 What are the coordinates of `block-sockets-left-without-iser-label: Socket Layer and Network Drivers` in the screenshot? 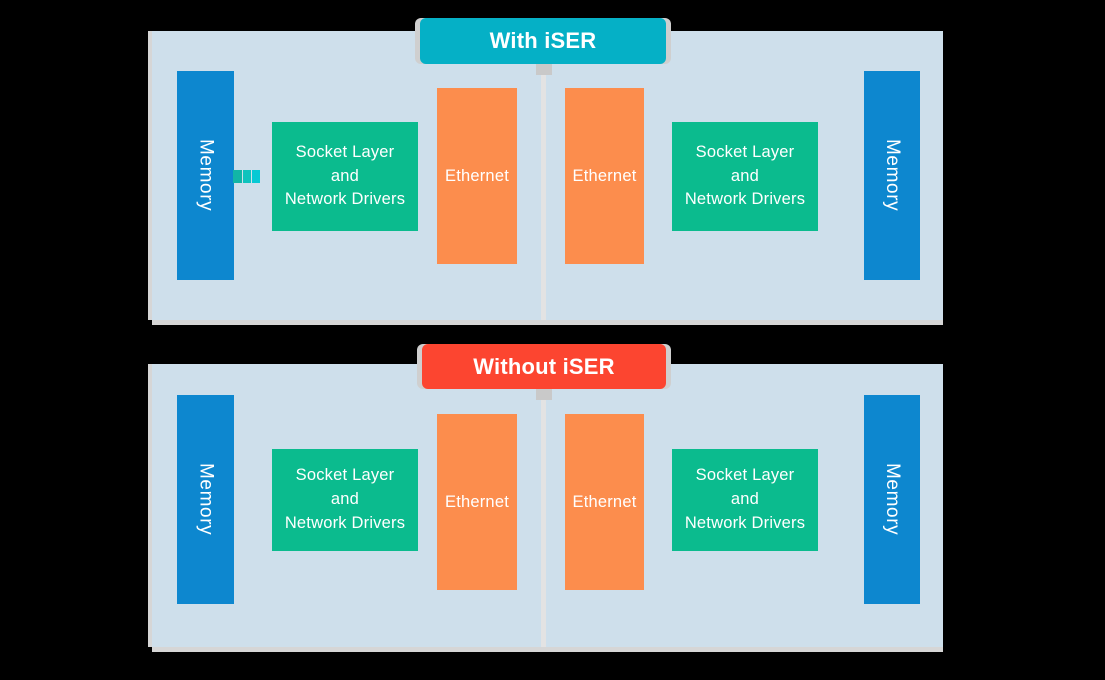 It's located at (345, 500).